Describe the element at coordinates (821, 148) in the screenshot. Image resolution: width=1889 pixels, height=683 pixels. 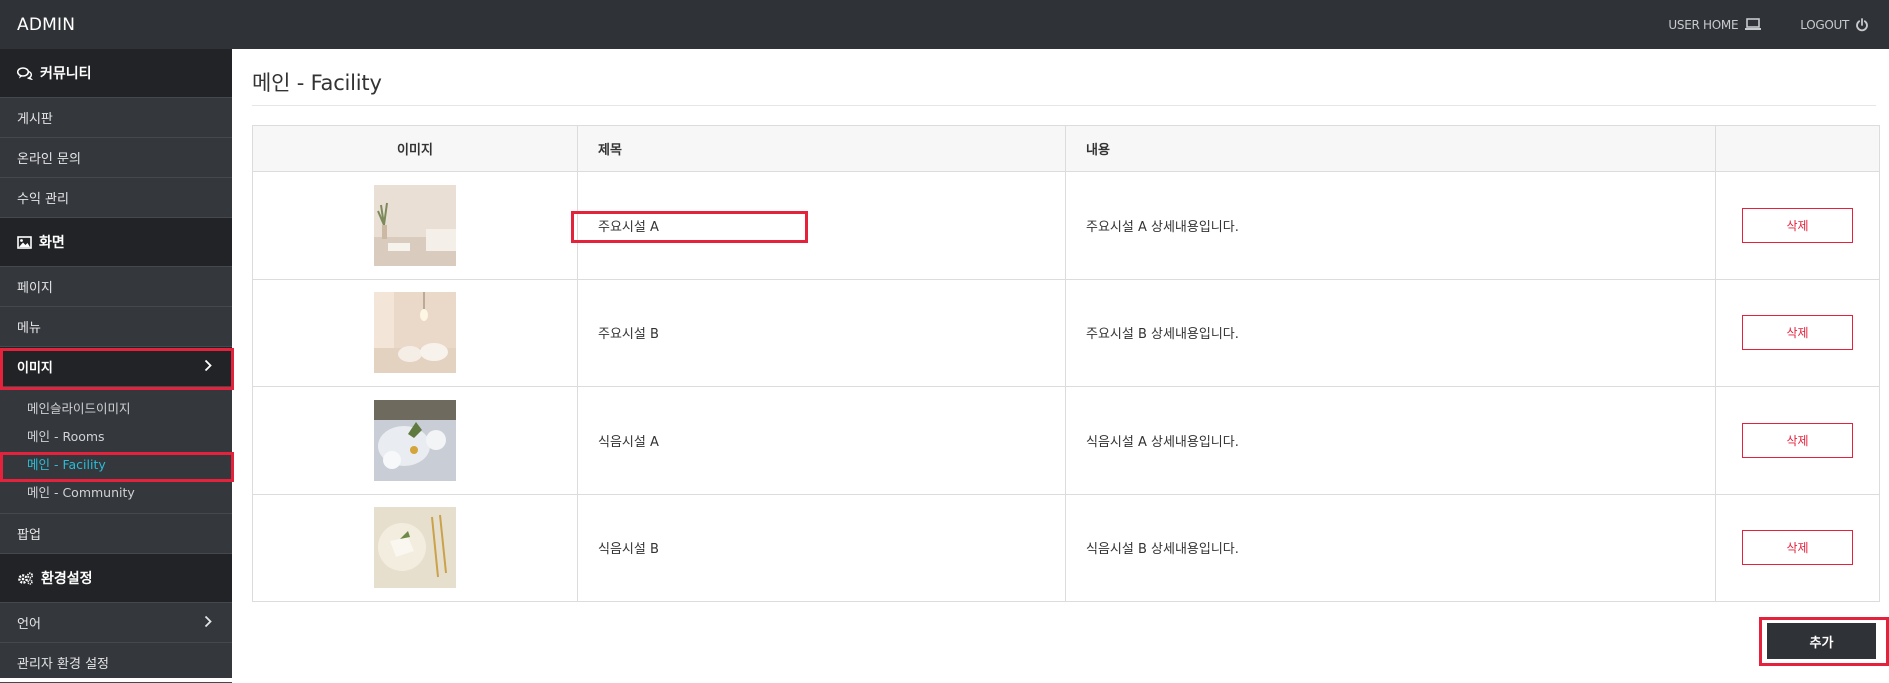
I see `column-header-title: 제목` at that location.